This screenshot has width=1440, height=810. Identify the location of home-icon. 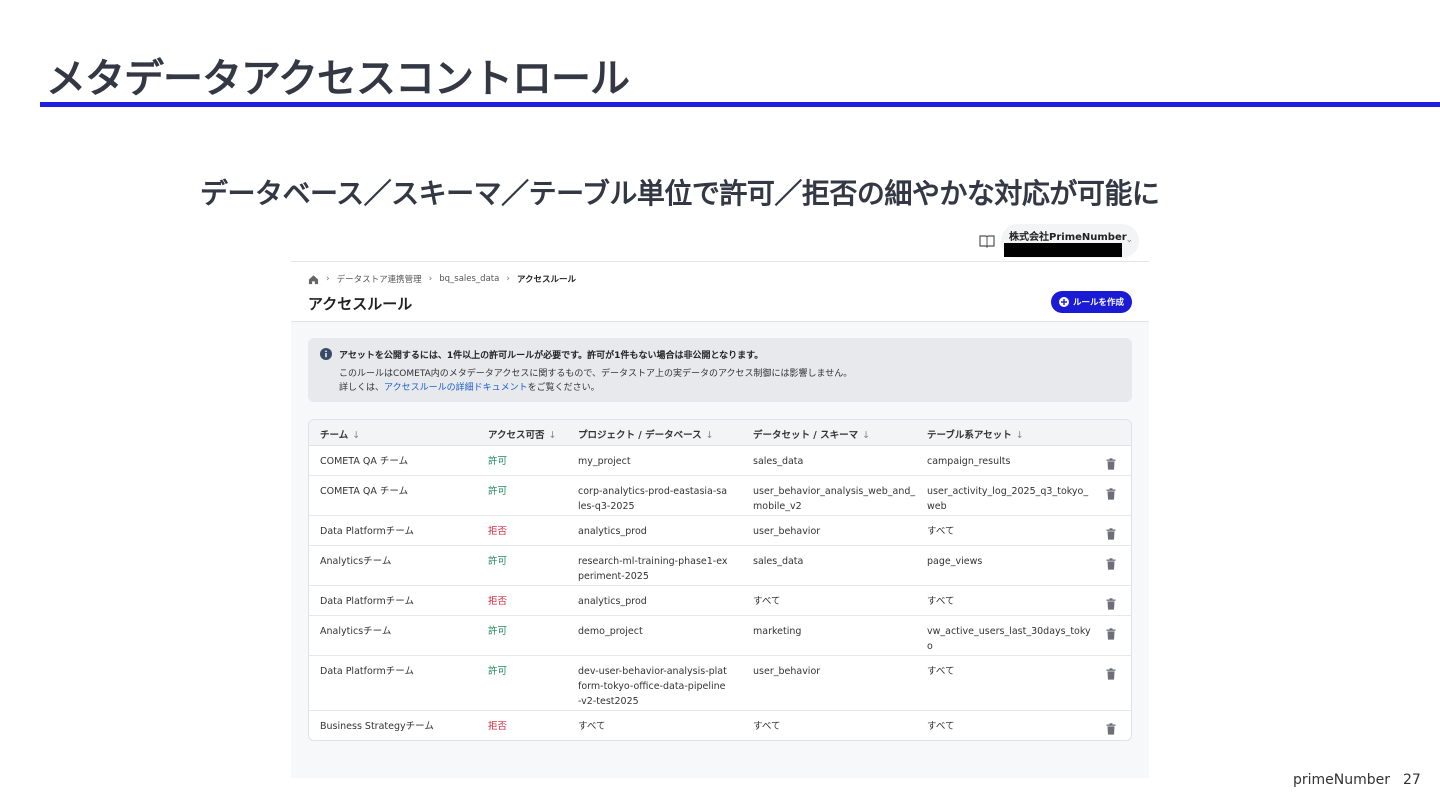
(313, 279).